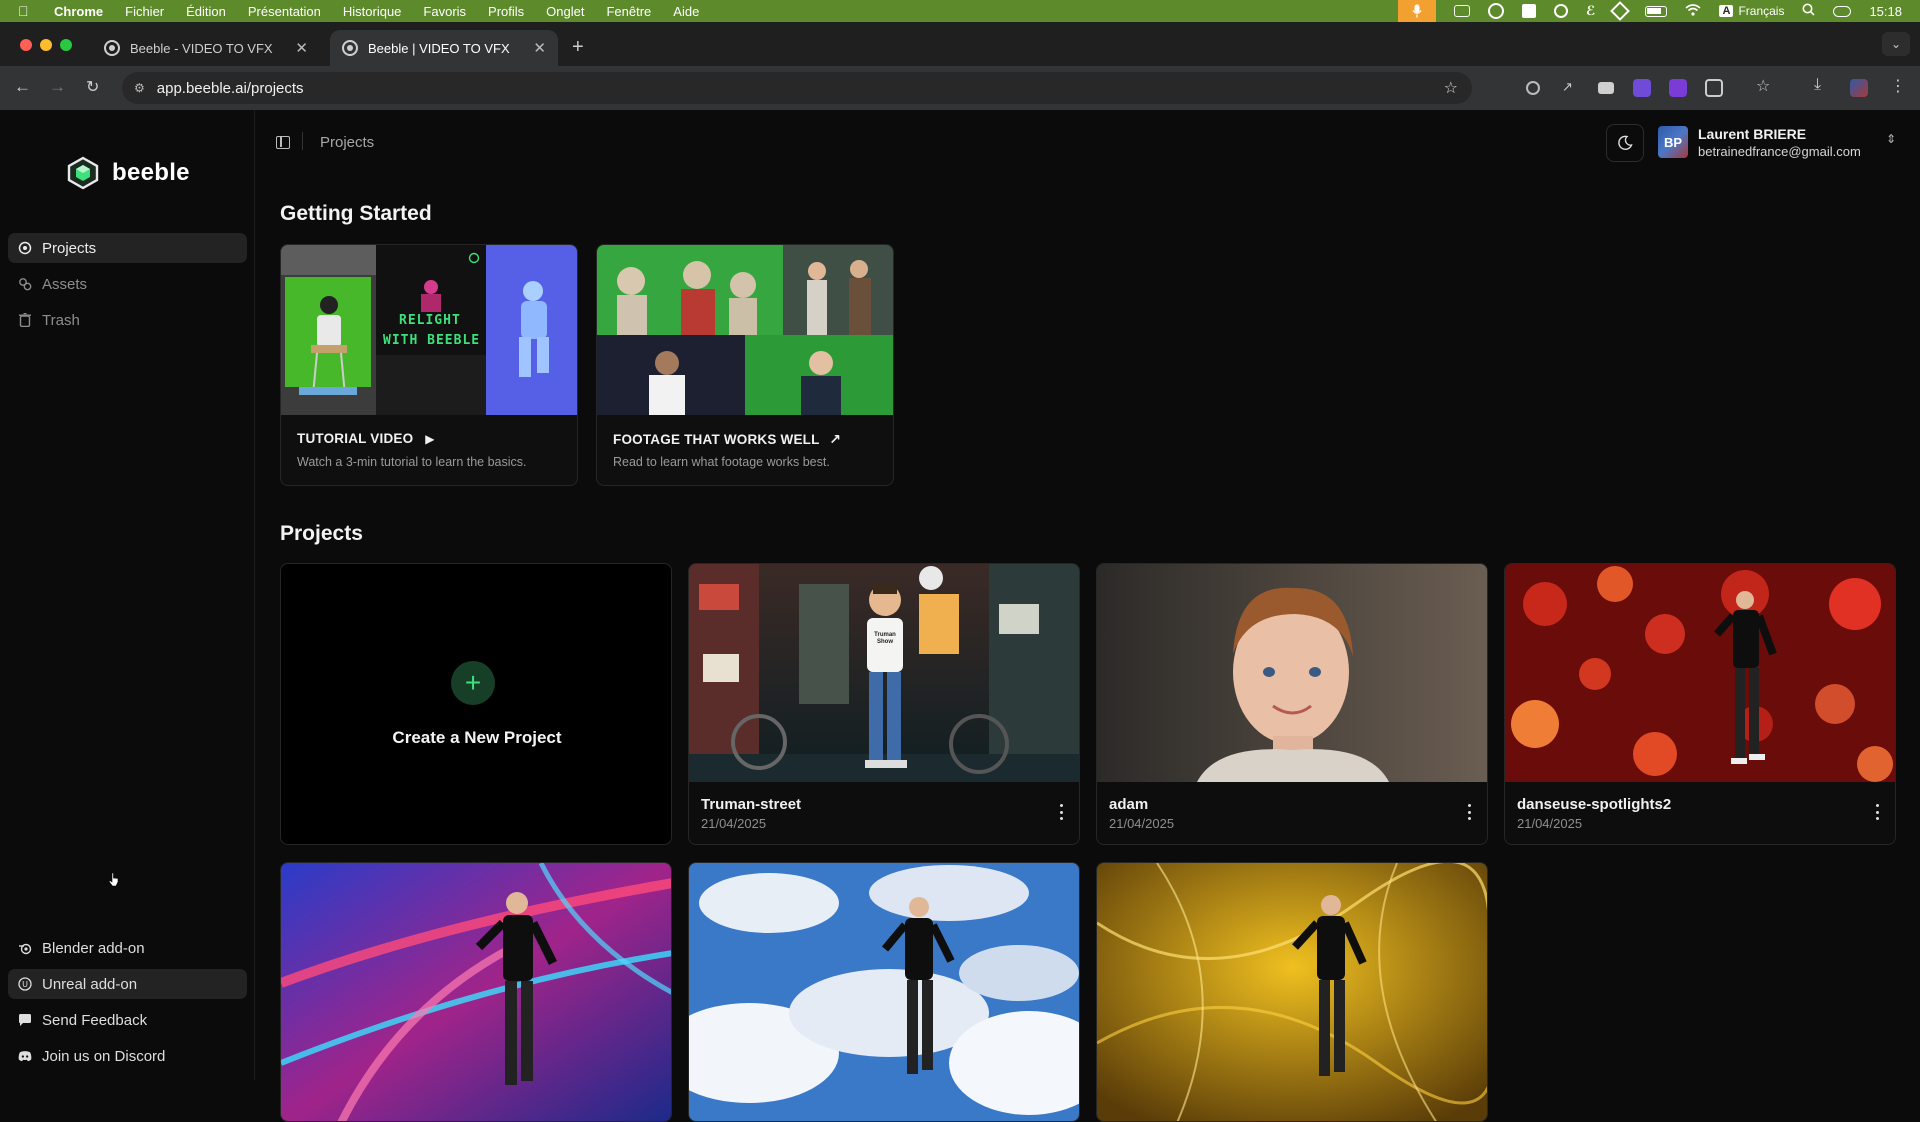 The image size is (1920, 1122). Describe the element at coordinates (1859, 88) in the screenshot. I see `profile-avatar-icon` at that location.